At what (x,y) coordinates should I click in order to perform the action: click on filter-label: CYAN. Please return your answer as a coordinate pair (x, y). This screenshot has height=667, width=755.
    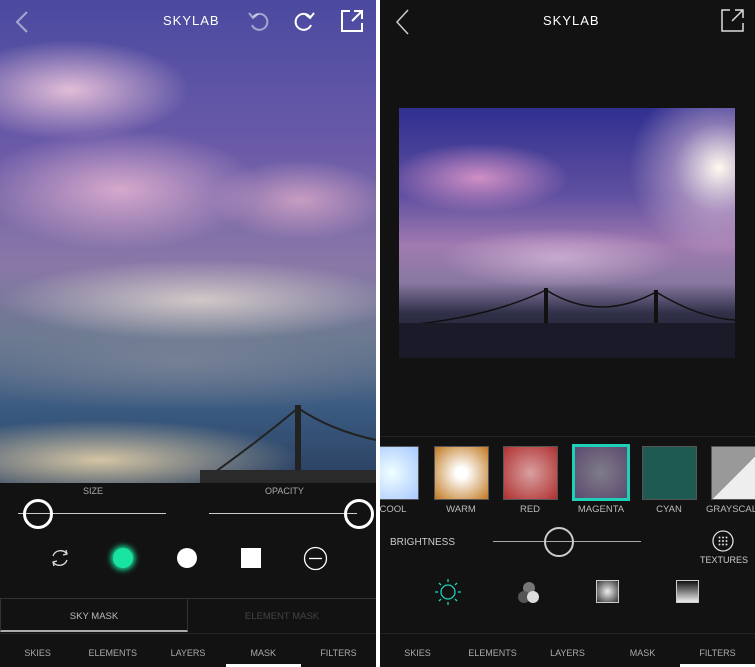
    Looking at the image, I should click on (669, 509).